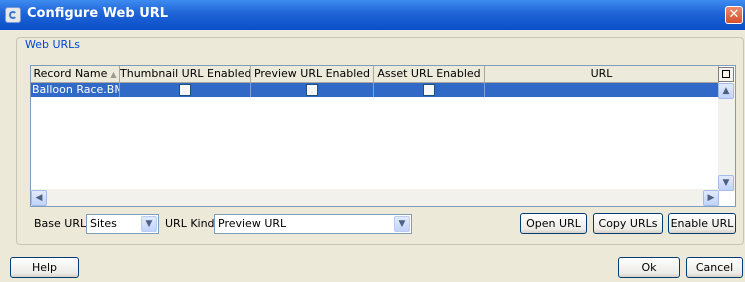  What do you see at coordinates (313, 224) in the screenshot?
I see `url-kind-select: Preview URL ▼` at bounding box center [313, 224].